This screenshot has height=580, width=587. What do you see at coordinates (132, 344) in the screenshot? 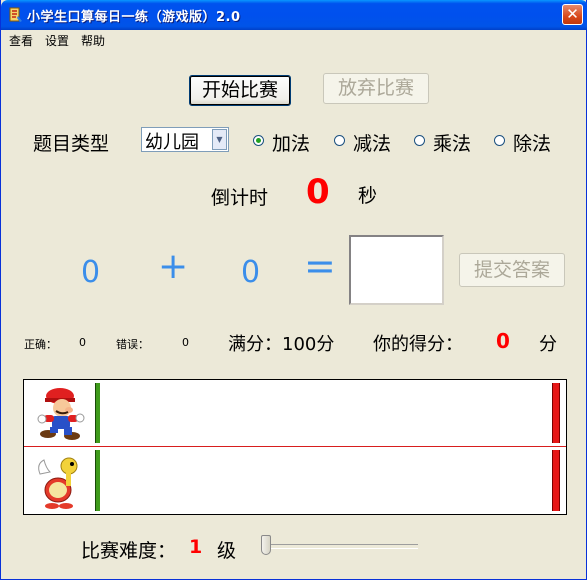
I see `wrong-label: 错误：` at bounding box center [132, 344].